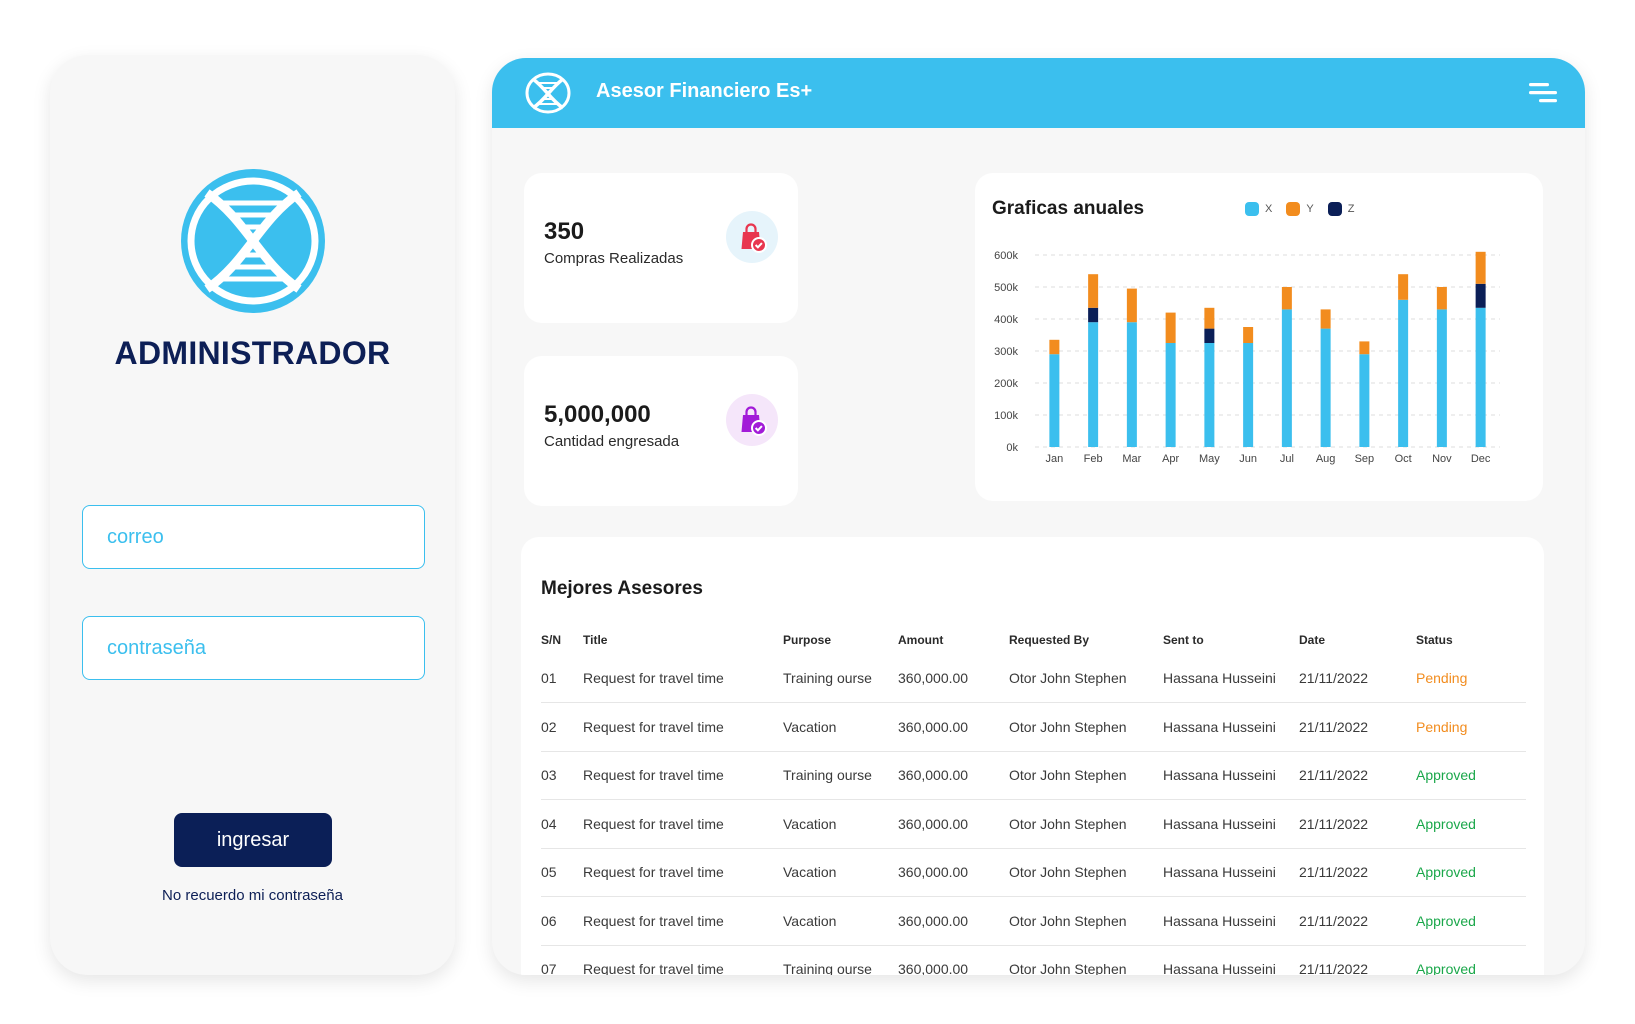  What do you see at coordinates (562, 921) in the screenshot?
I see `cell-sn: 06` at bounding box center [562, 921].